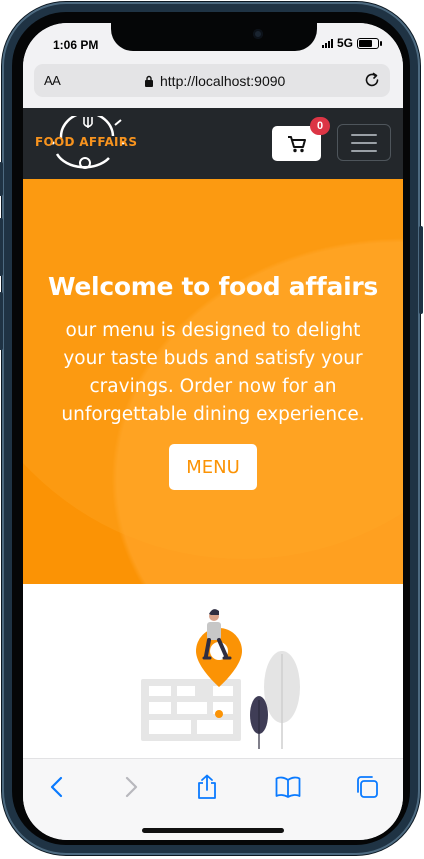 The height and width of the screenshot is (859, 424). I want to click on tabs-icon, so click(367, 787).